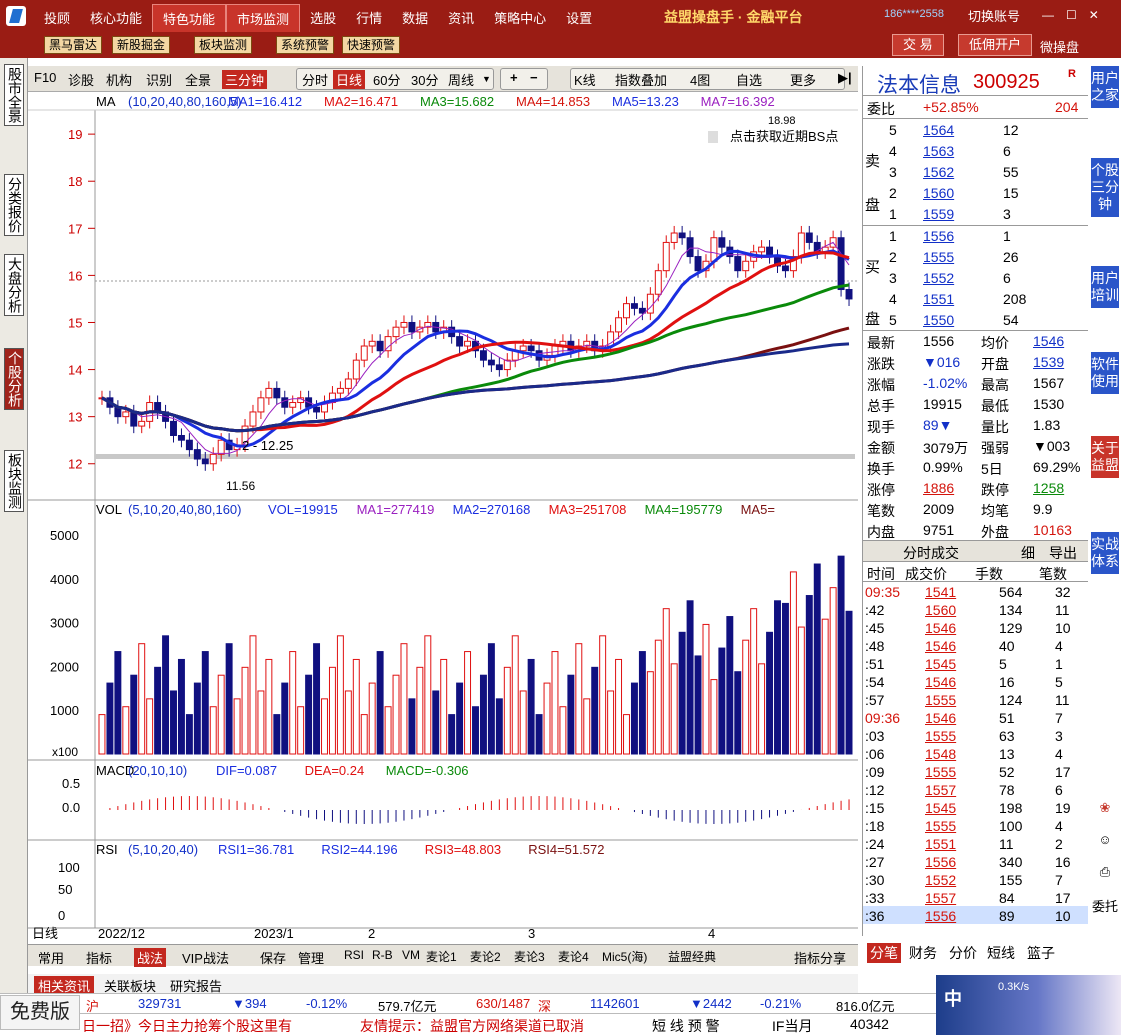 The height and width of the screenshot is (1036, 1121). Describe the element at coordinates (1041, 953) in the screenshot. I see `quote-tab-4: 篮子` at that location.